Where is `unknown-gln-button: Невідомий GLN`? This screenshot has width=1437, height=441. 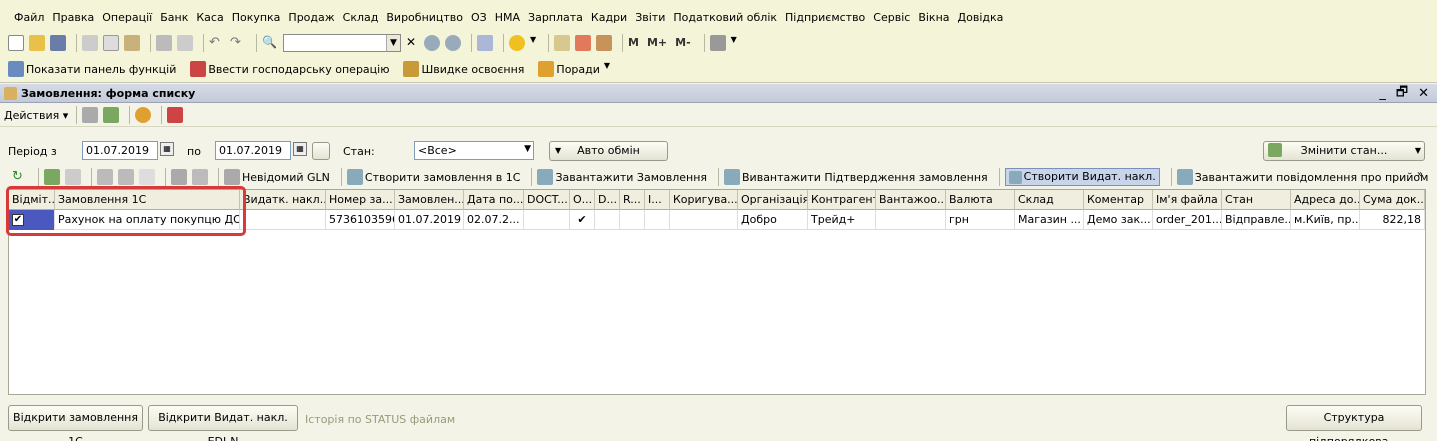 unknown-gln-button: Невідомий GLN is located at coordinates (286, 177).